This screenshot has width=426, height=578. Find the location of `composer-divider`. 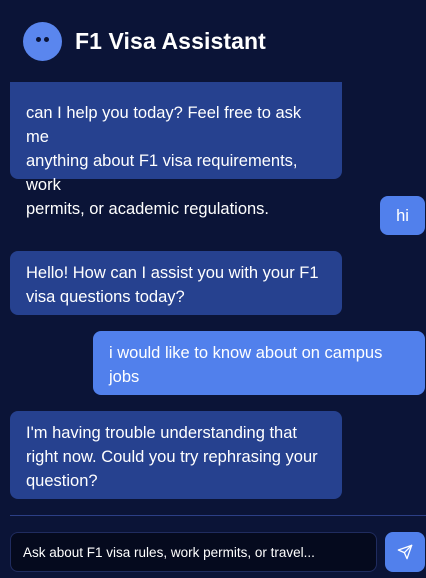

composer-divider is located at coordinates (218, 515).